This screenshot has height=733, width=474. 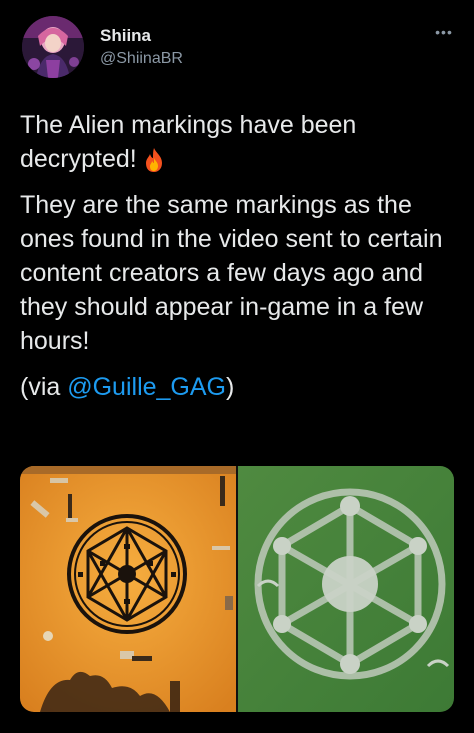 What do you see at coordinates (44, 387) in the screenshot?
I see `via-prefix: (via` at bounding box center [44, 387].